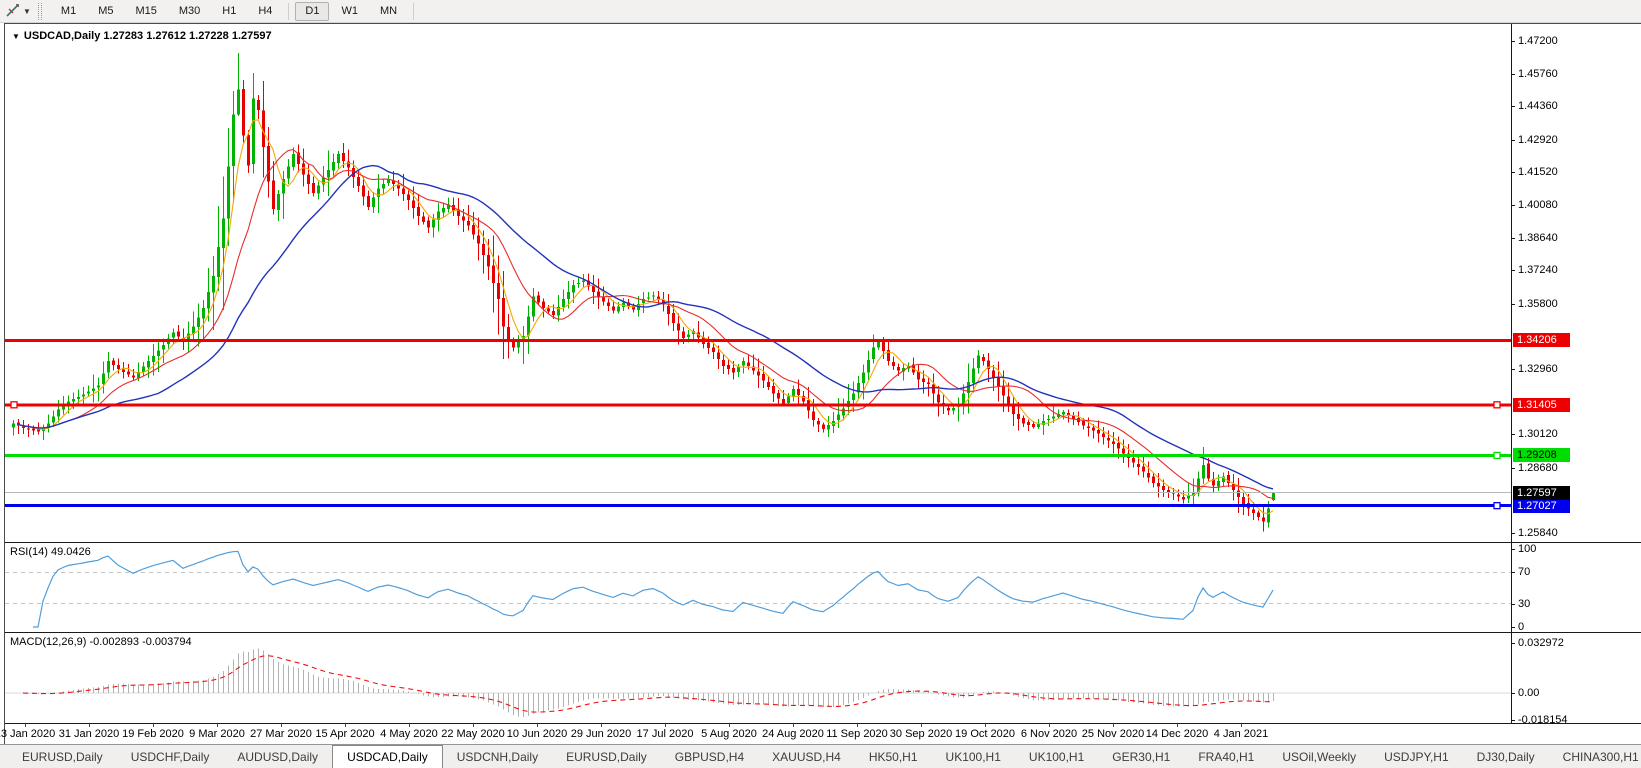  I want to click on price-axis-label: 1.37240, so click(1538, 270).